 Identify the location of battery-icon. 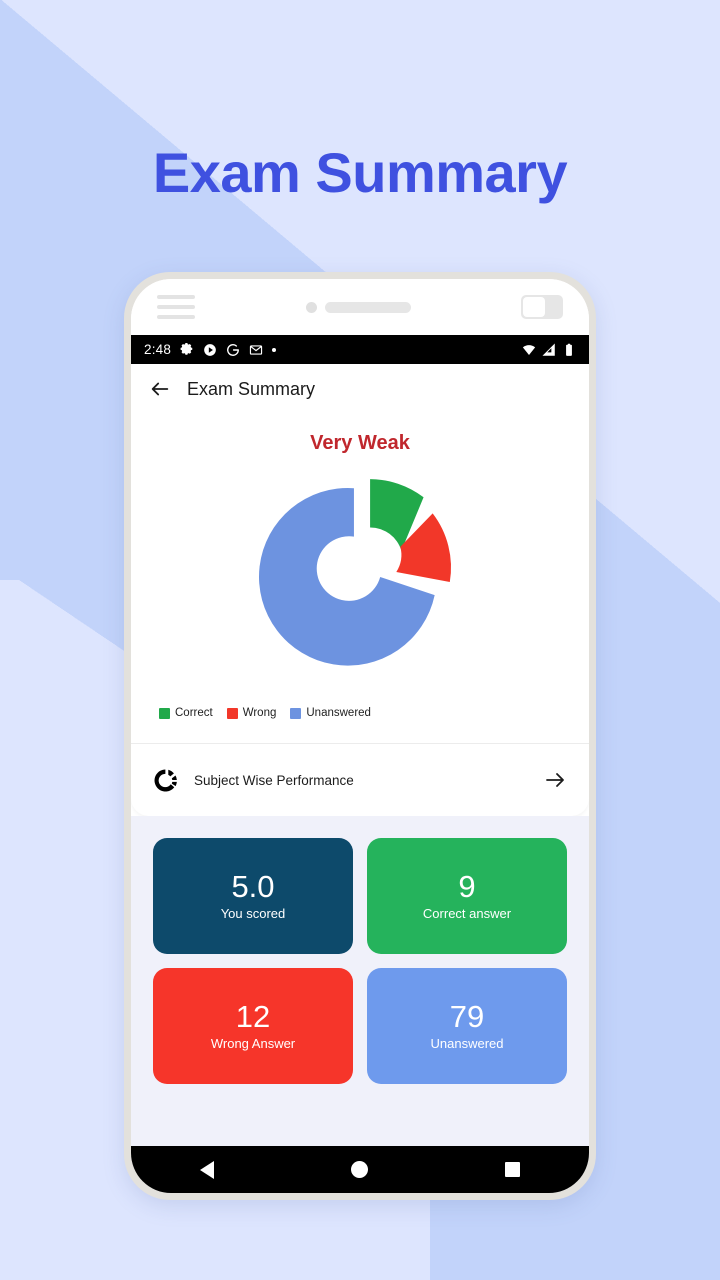
(569, 349).